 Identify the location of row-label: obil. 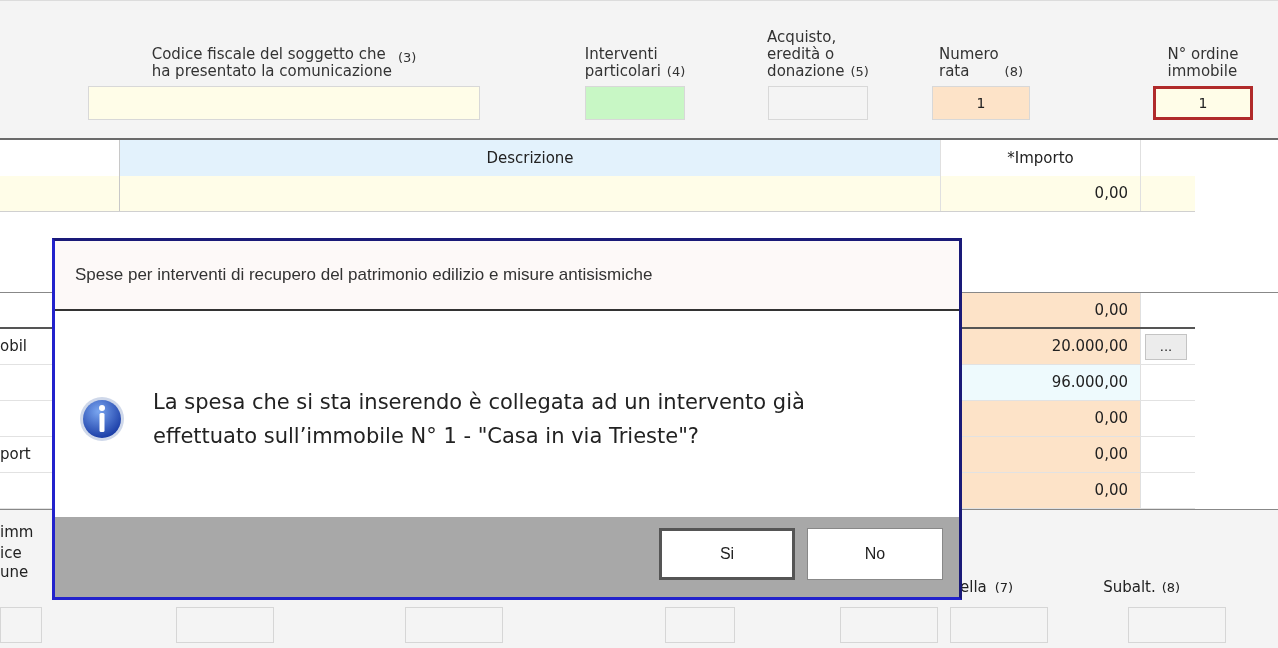
(14, 347).